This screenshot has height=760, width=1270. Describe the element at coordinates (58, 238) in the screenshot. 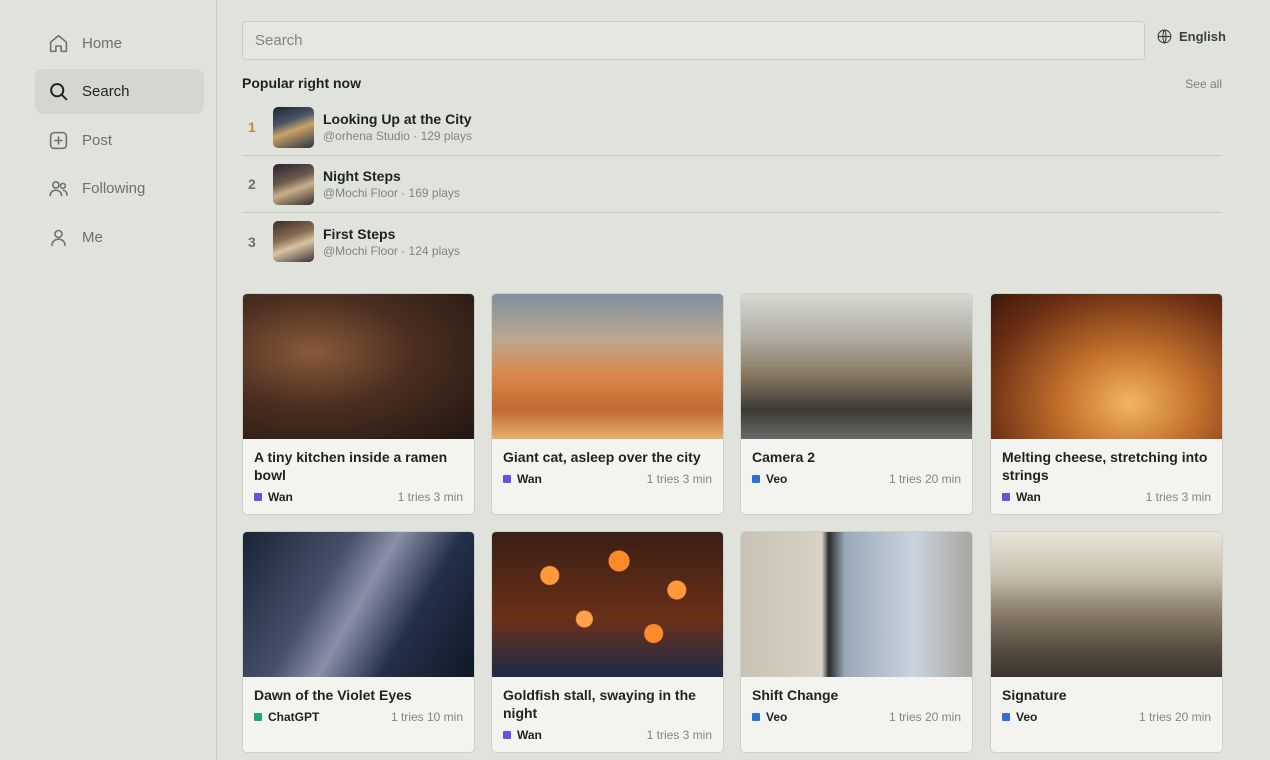

I see `user-icon` at that location.